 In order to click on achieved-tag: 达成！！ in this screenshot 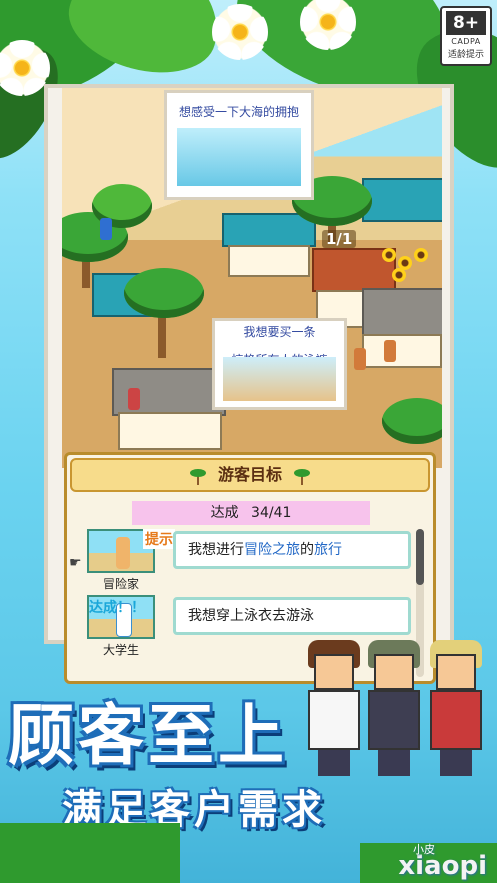, I will do `click(117, 608)`.